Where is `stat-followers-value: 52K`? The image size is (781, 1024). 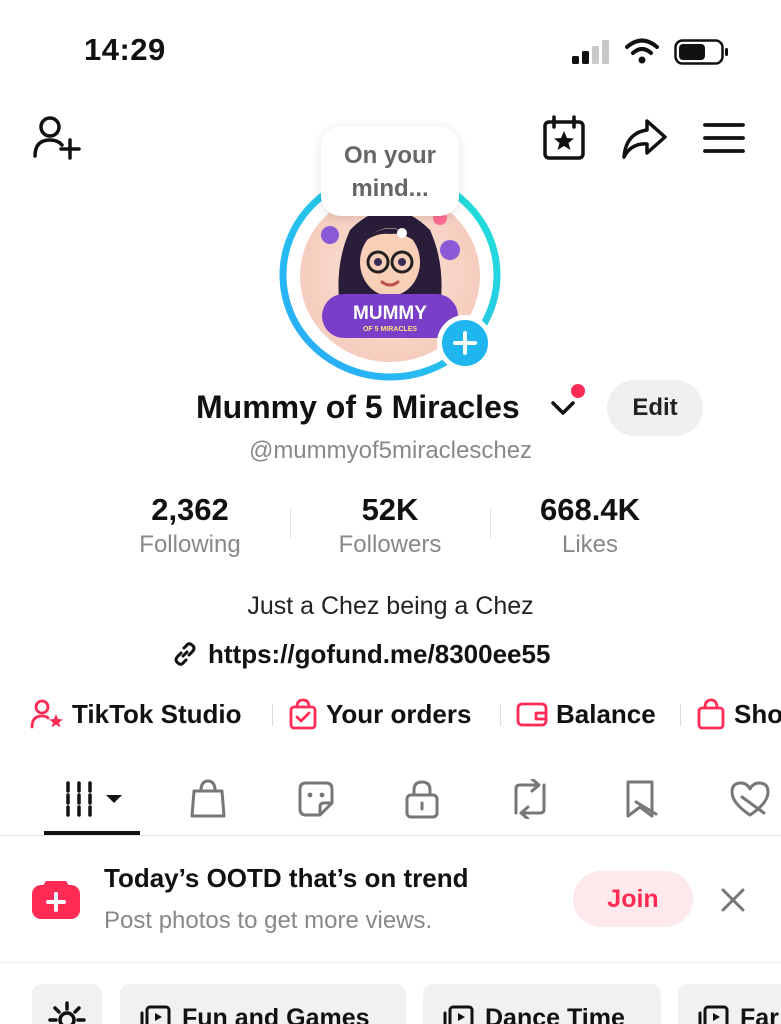
stat-followers-value: 52K is located at coordinates (390, 509).